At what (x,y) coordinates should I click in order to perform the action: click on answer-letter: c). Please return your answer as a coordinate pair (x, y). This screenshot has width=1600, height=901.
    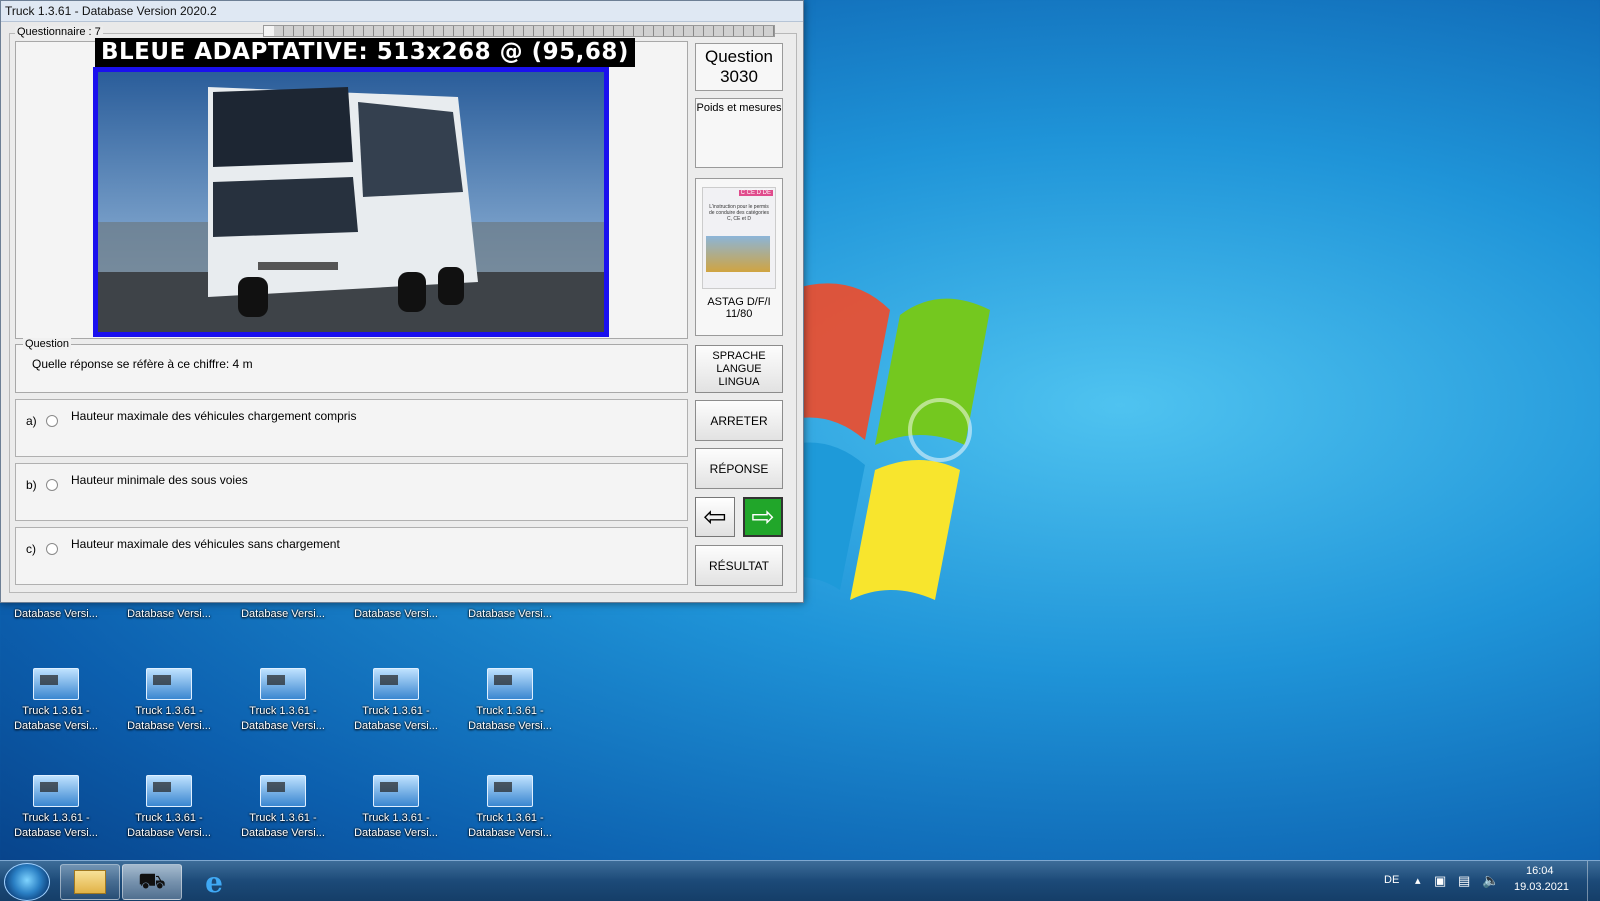
    Looking at the image, I should click on (31, 549).